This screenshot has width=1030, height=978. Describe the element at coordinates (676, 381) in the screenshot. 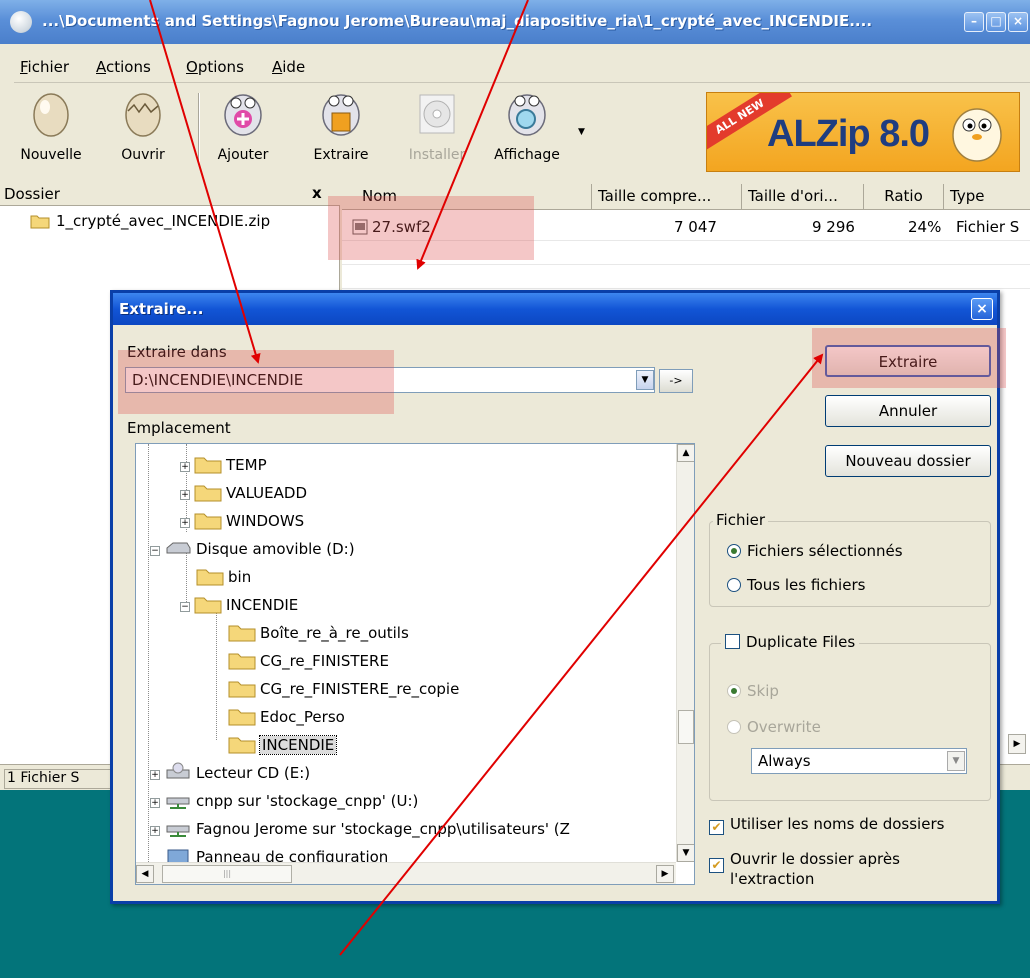

I see `browse-path-button: ->` at that location.